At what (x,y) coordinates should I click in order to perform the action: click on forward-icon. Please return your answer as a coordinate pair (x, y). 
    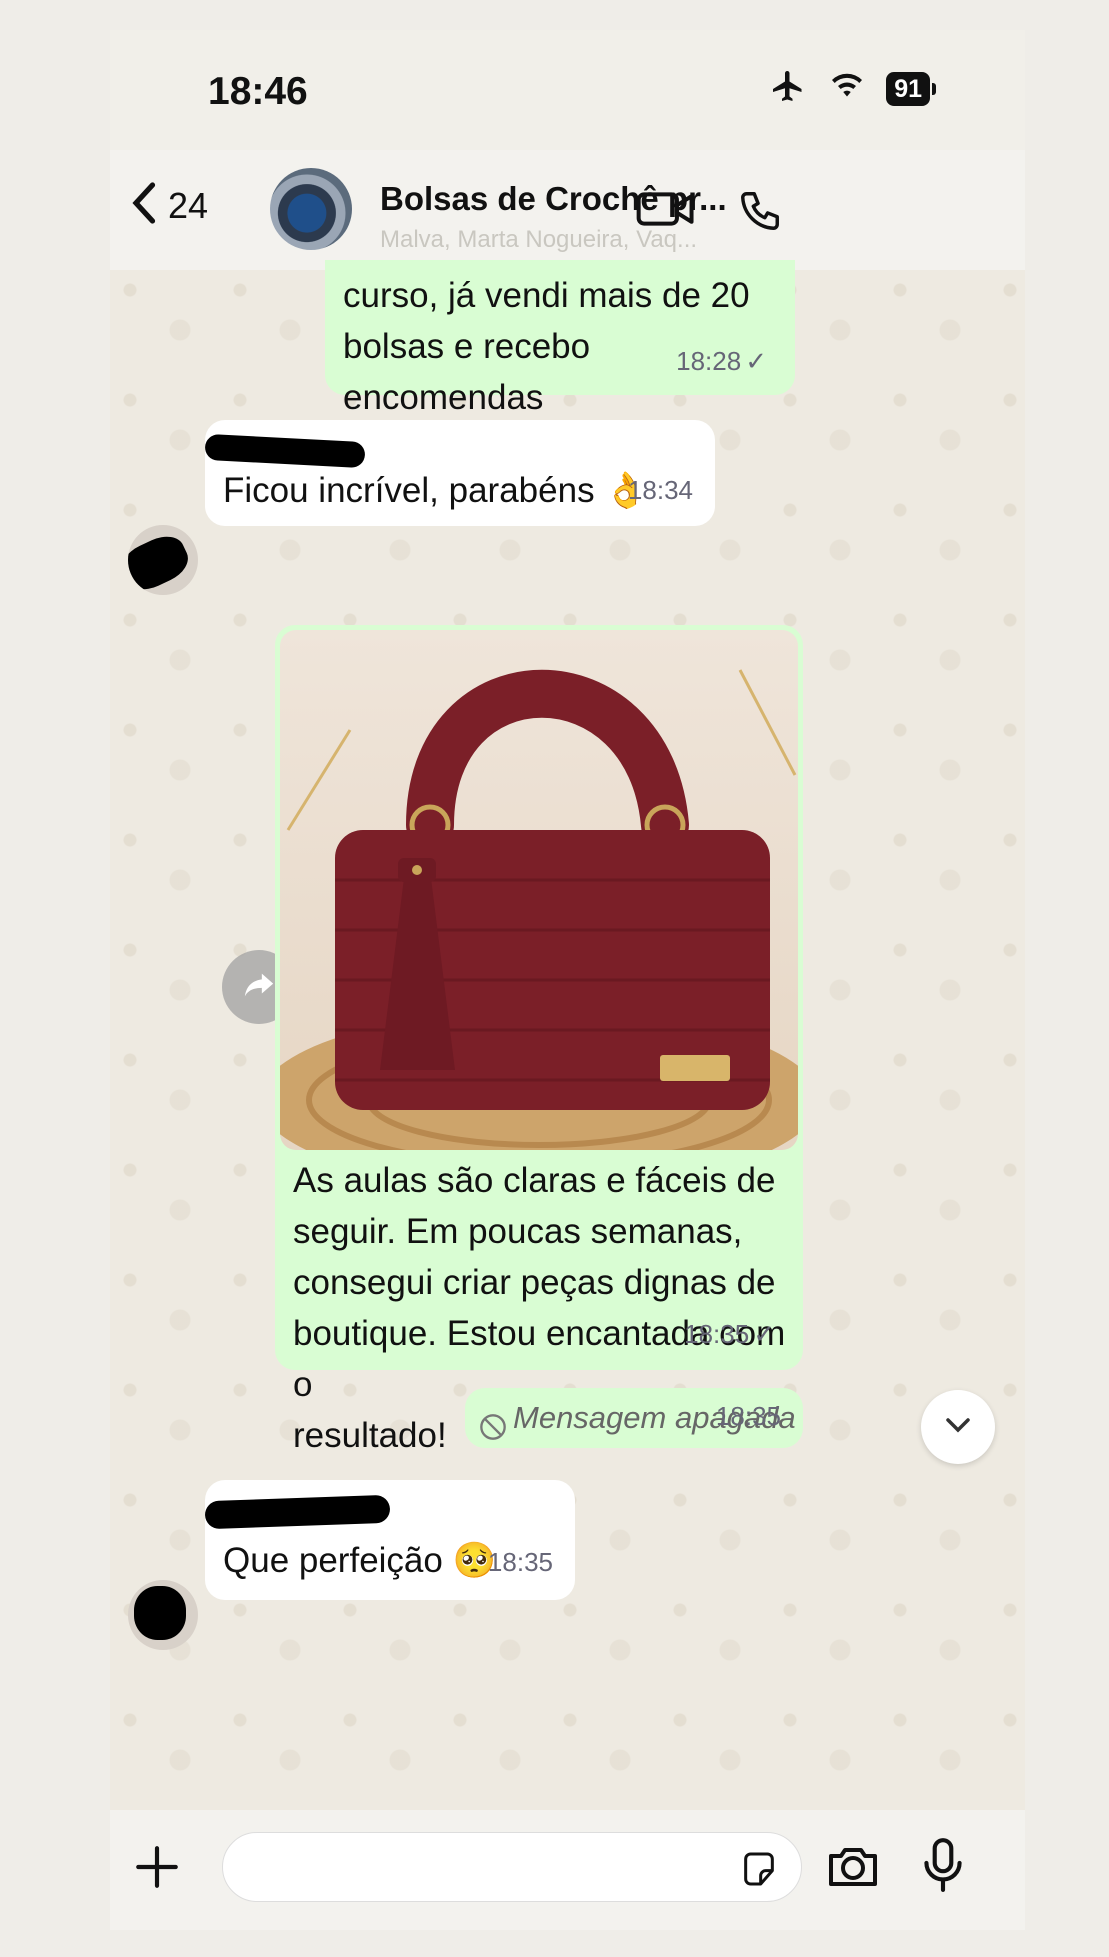
    Looking at the image, I should click on (259, 987).